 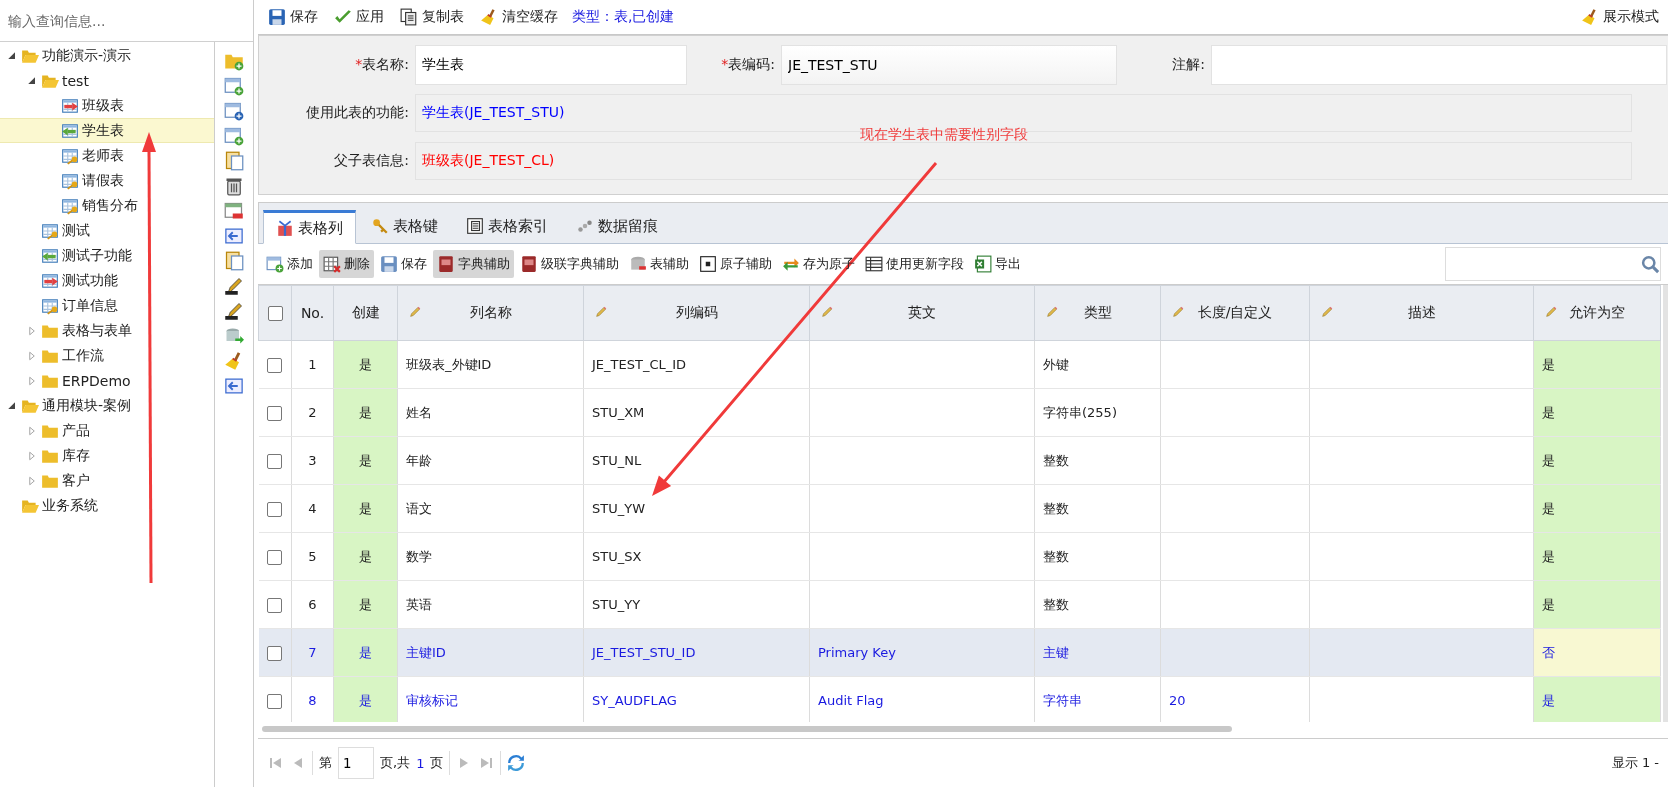 What do you see at coordinates (356, 763) in the screenshot?
I see `page-field: 1` at bounding box center [356, 763].